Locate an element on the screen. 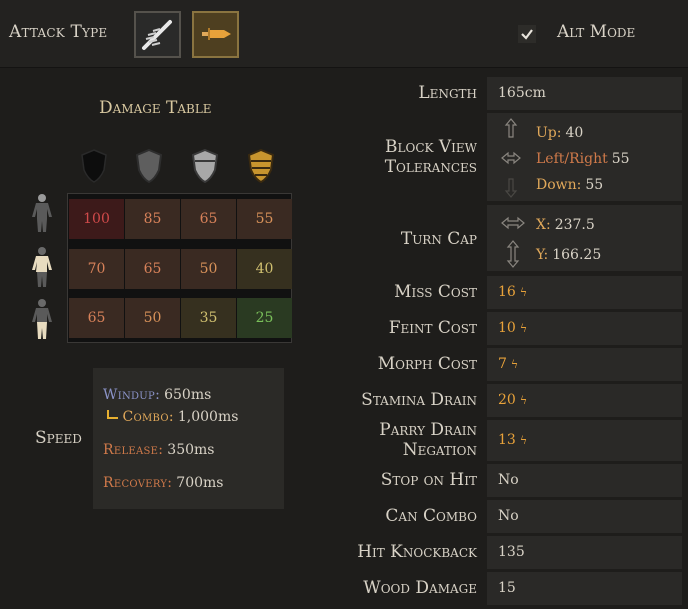 Image resolution: width=688 pixels, height=609 pixels. block-direction-icon is located at coordinates (511, 158).